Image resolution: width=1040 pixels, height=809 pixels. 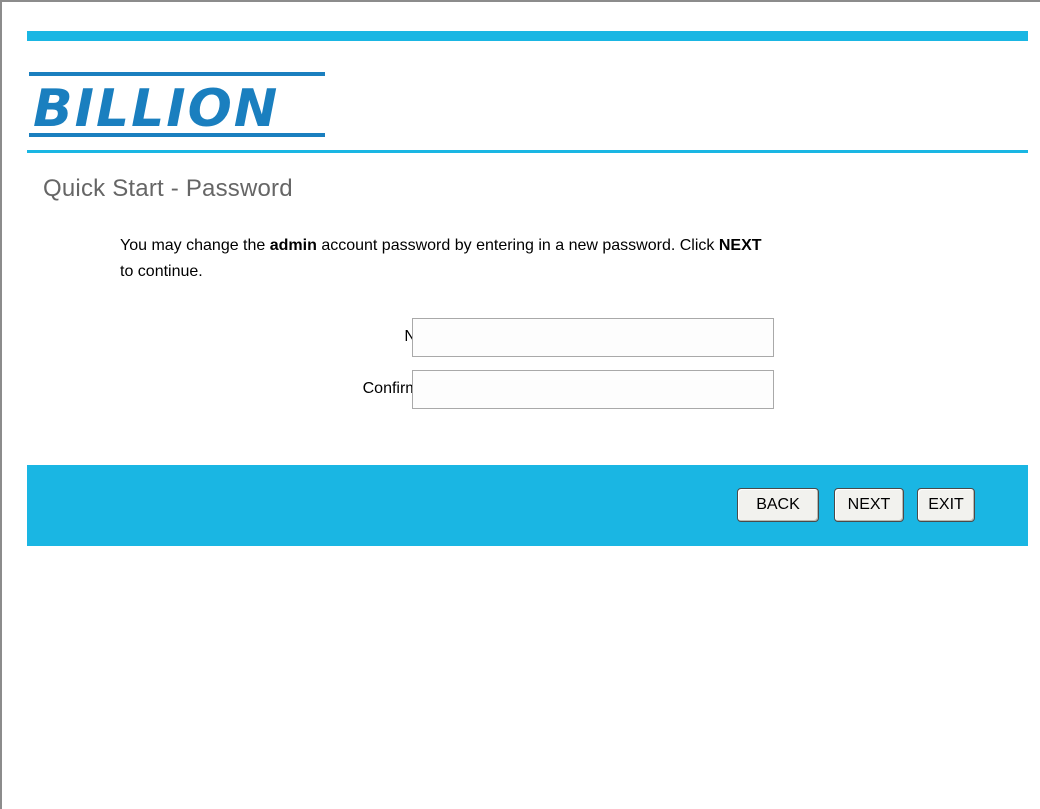 I want to click on footer-button-bar: BACK NEXT EXIT, so click(x=527, y=505).